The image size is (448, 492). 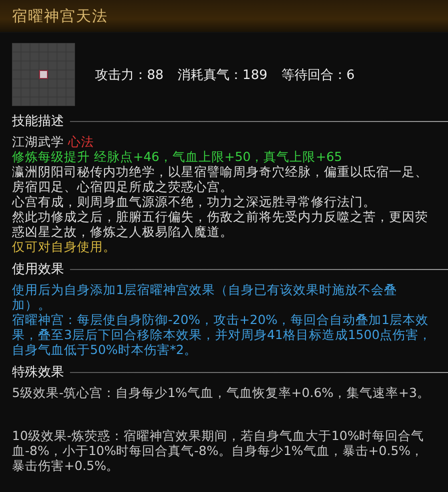 I want to click on section-heading: 技能描述, so click(x=38, y=121).